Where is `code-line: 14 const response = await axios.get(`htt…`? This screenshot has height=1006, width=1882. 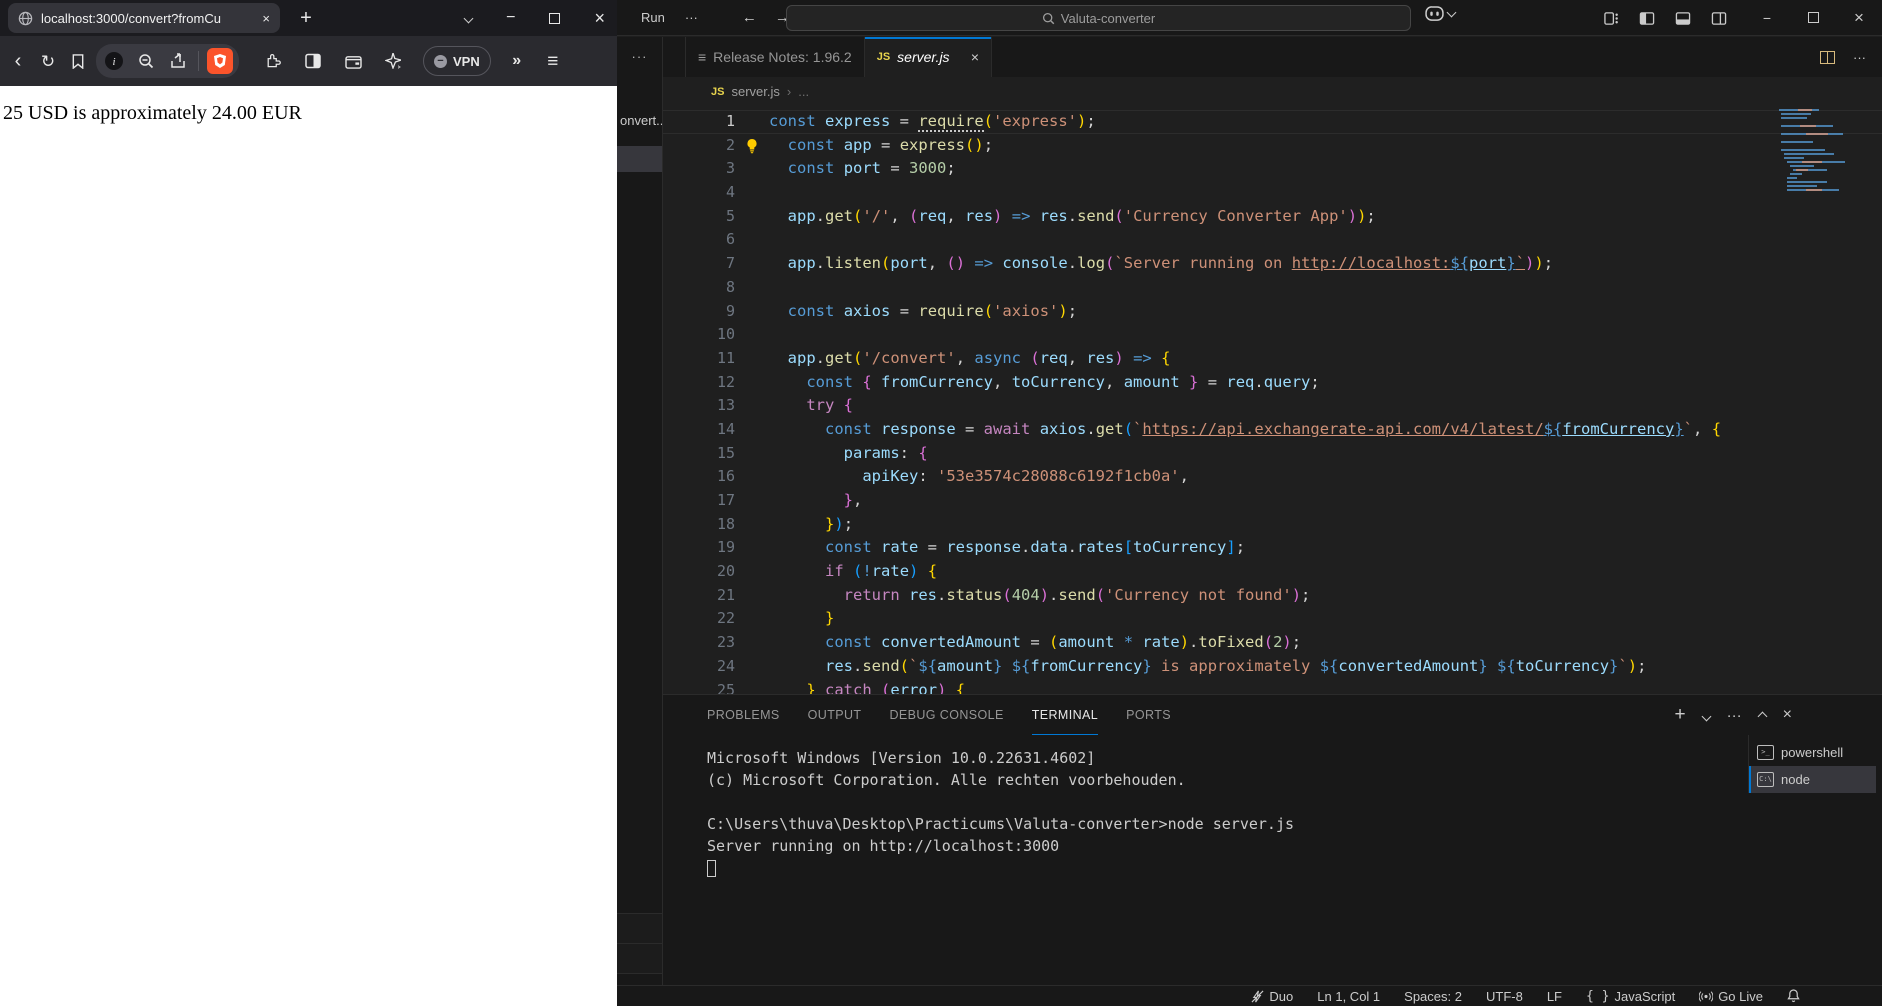
code-line: 14 const response = await axios.get(`htt… is located at coordinates (1272, 430).